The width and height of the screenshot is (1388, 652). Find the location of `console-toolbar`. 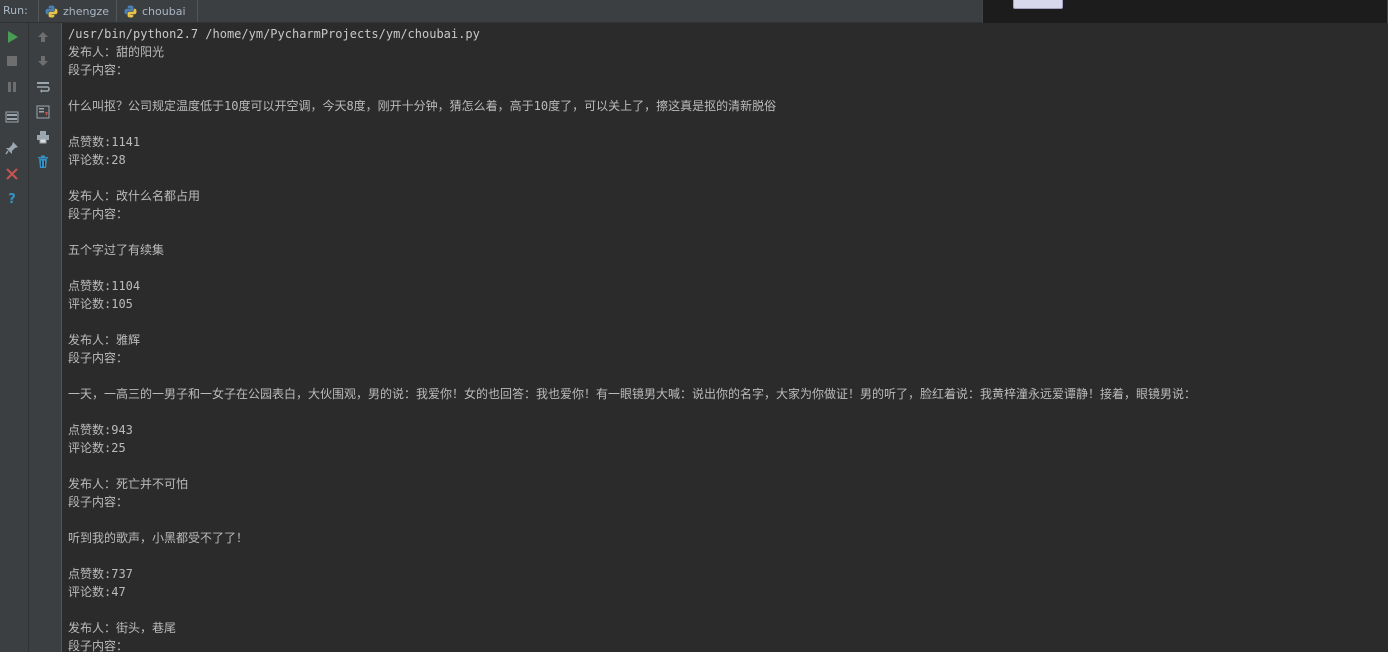

console-toolbar is located at coordinates (45, 337).